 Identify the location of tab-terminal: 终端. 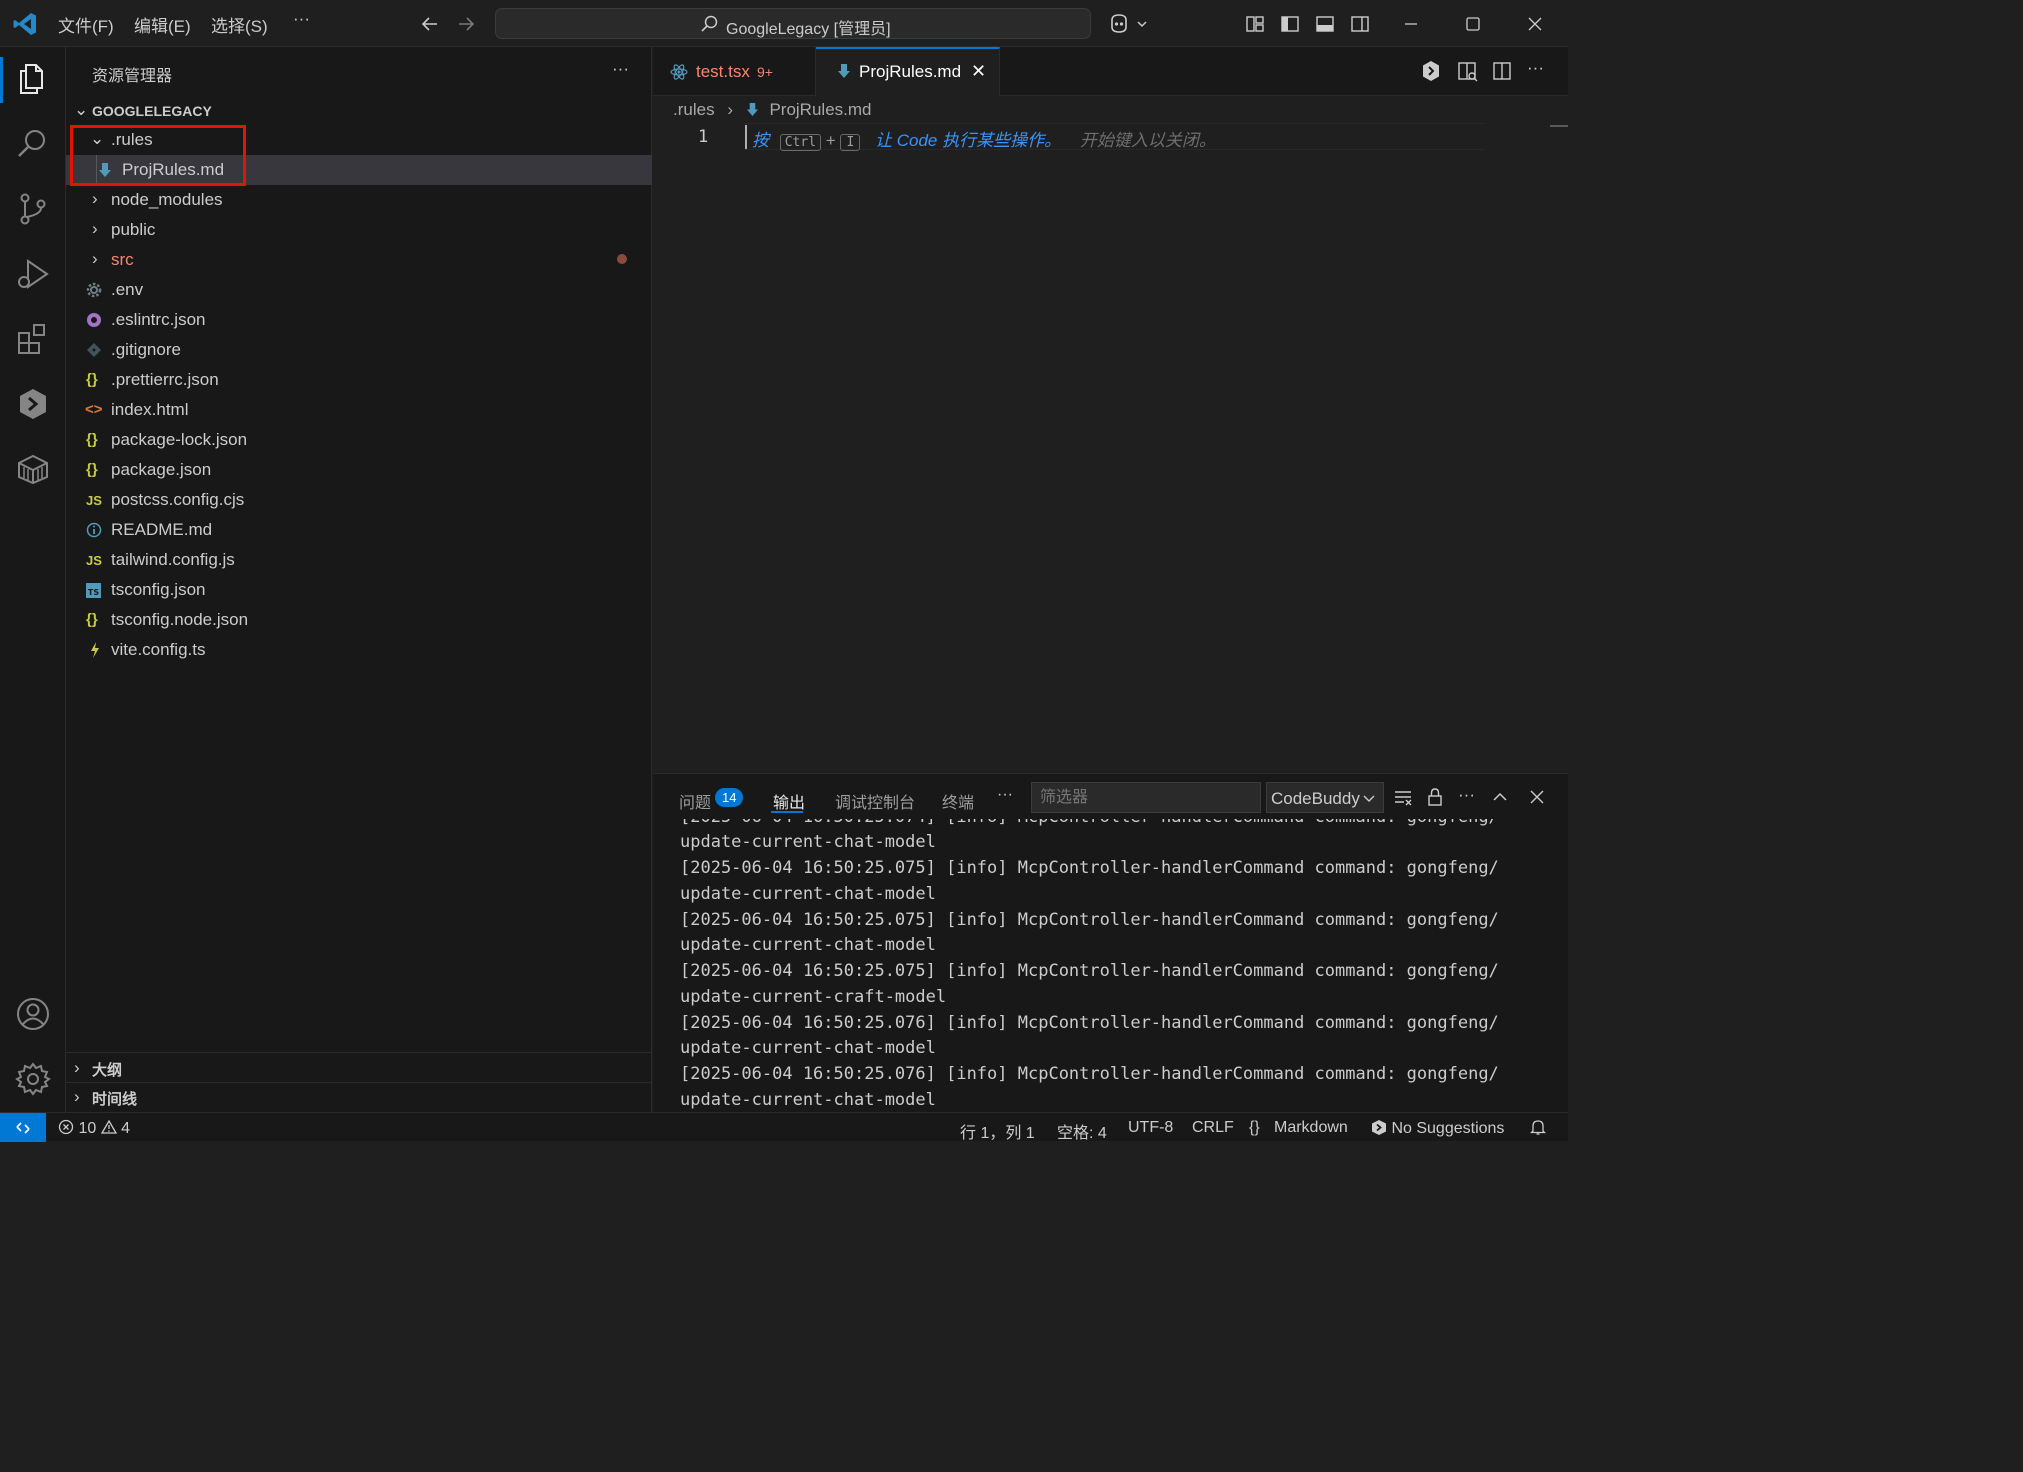
(958, 801).